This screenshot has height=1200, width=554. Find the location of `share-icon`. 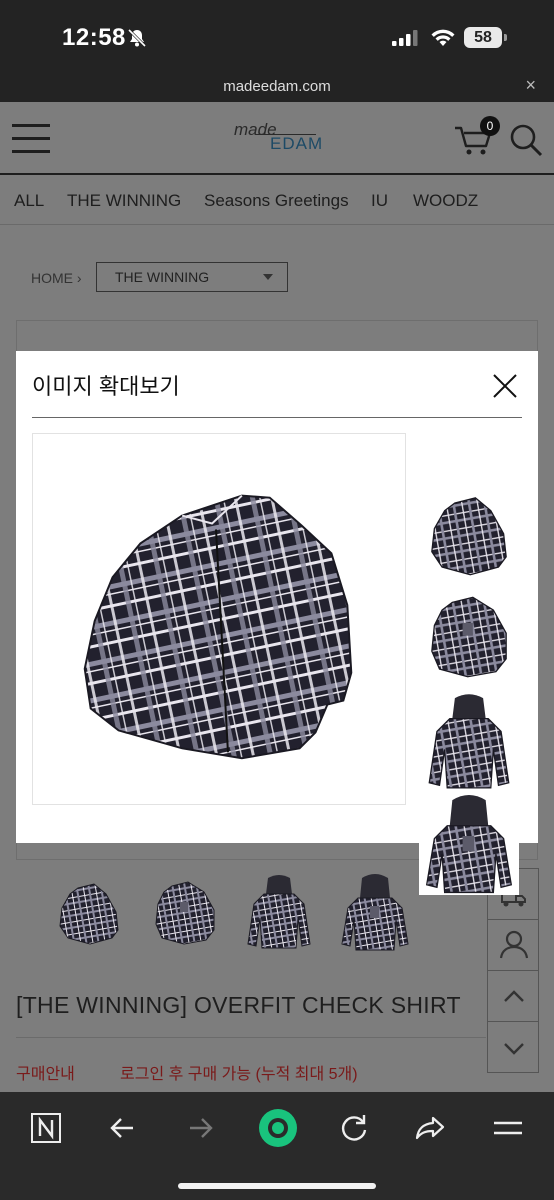

share-icon is located at coordinates (431, 1128).